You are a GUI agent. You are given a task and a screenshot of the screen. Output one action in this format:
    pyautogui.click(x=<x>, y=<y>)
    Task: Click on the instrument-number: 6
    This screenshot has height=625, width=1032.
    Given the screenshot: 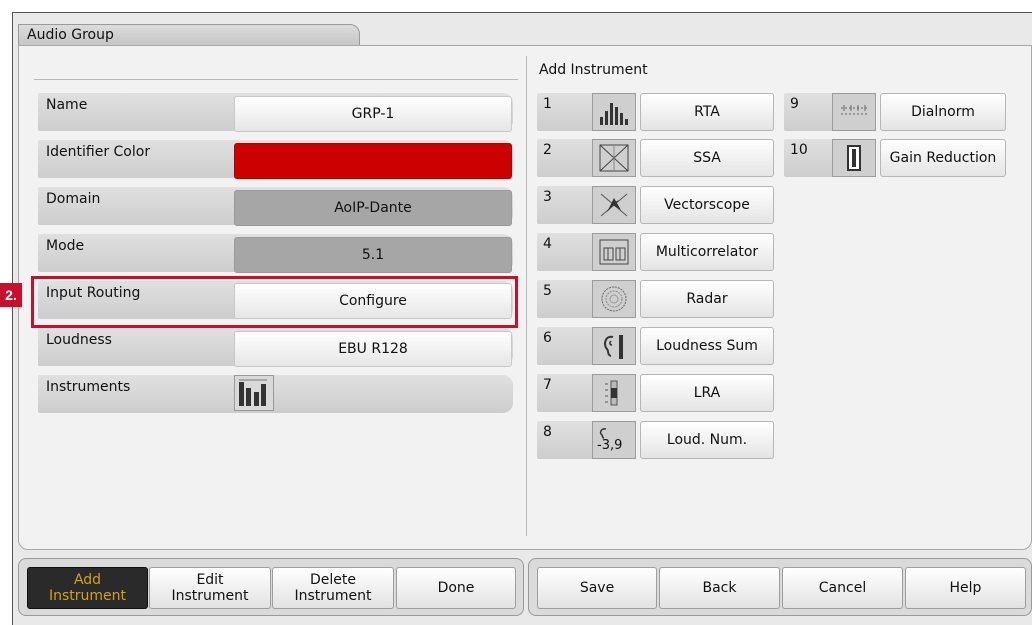 What is the action you would take?
    pyautogui.click(x=566, y=346)
    